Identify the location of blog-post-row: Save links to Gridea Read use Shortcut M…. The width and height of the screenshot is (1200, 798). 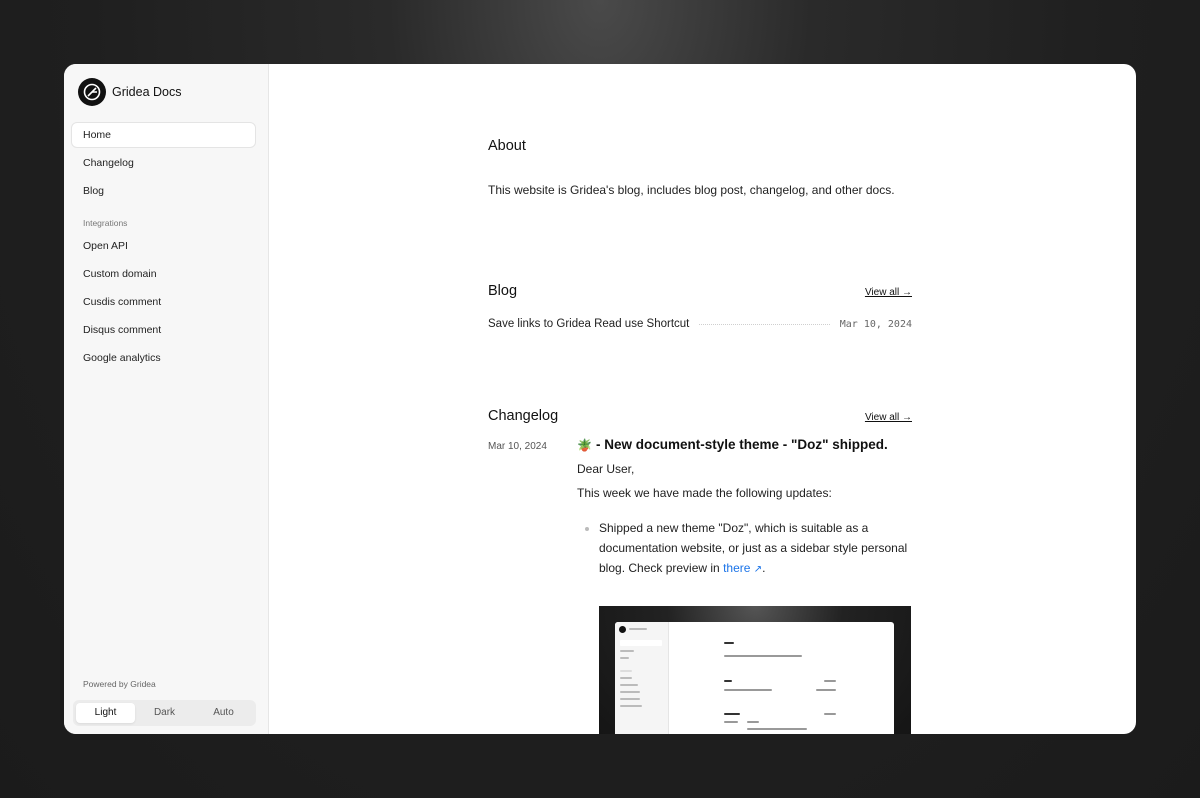
(700, 324).